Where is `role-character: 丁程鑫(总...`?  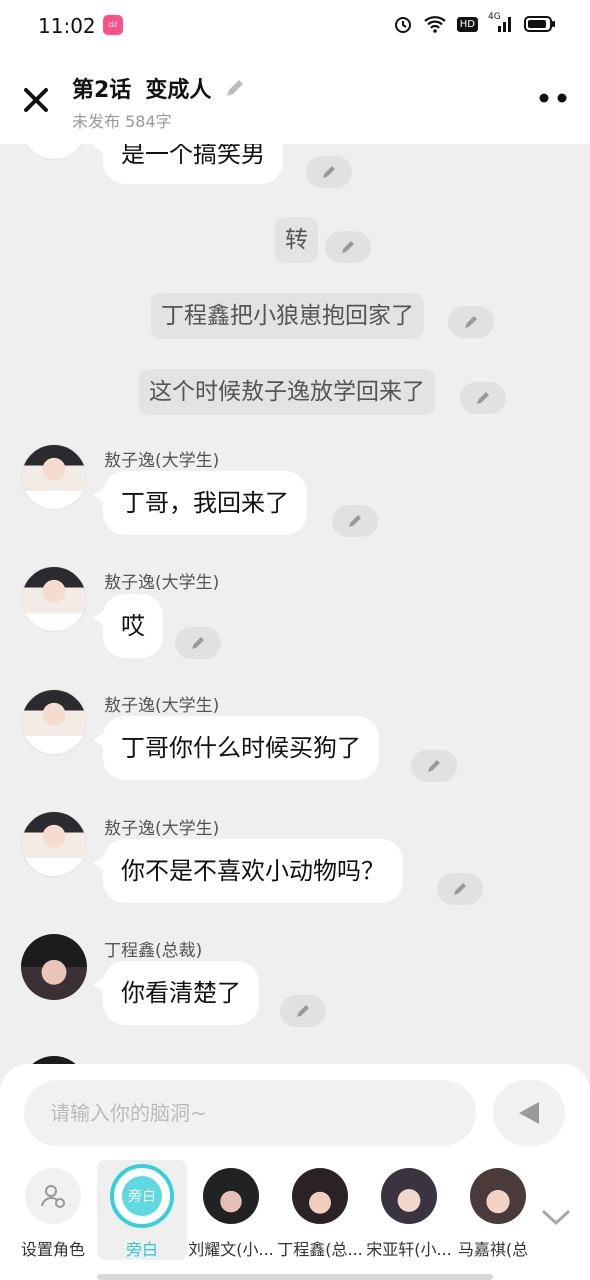
role-character: 丁程鑫(总... is located at coordinates (320, 1210).